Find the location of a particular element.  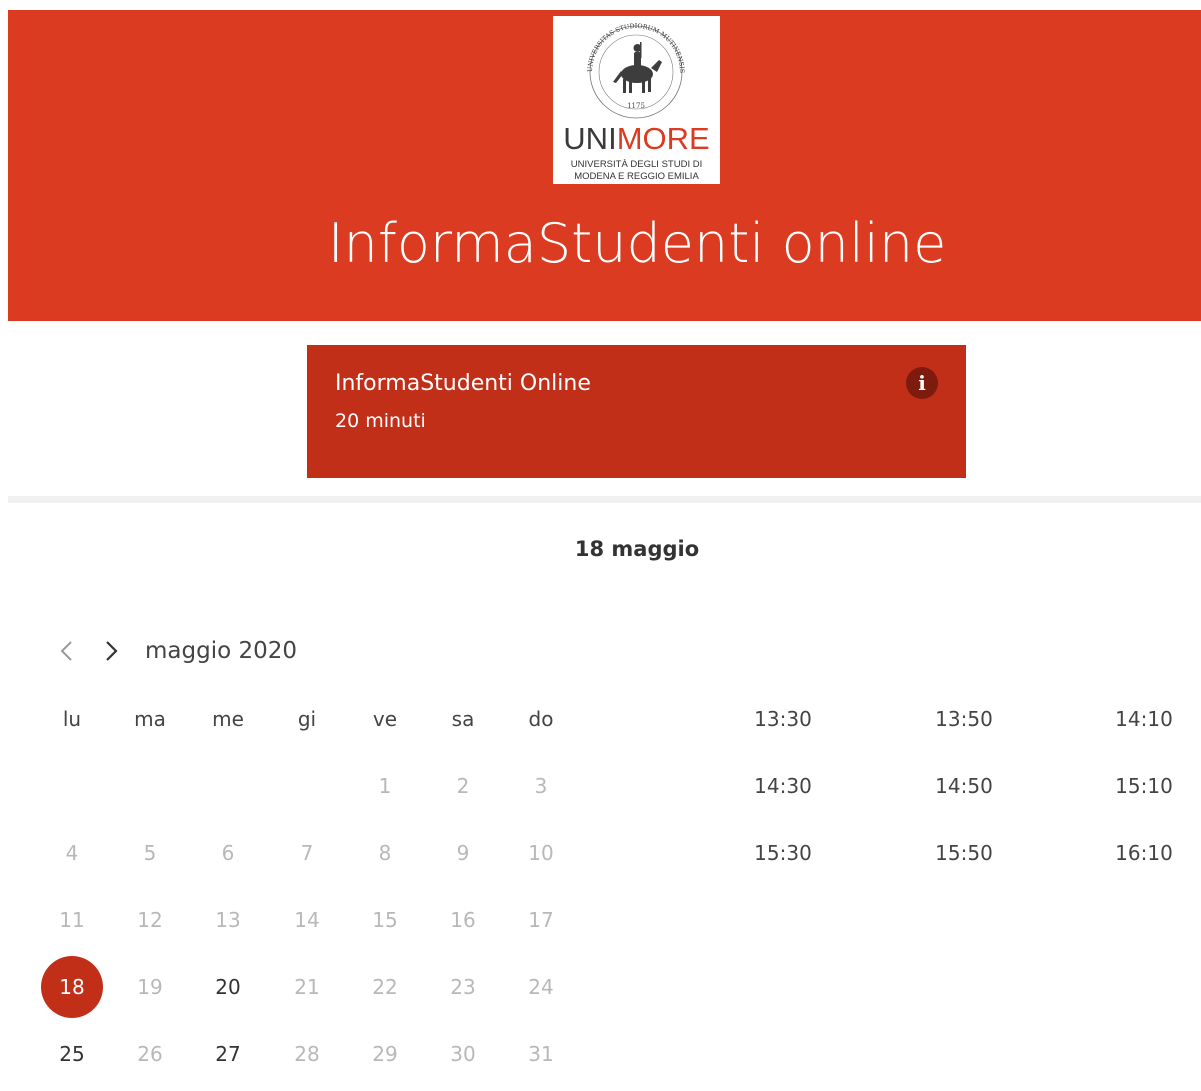

section-divider is located at coordinates (604, 499).